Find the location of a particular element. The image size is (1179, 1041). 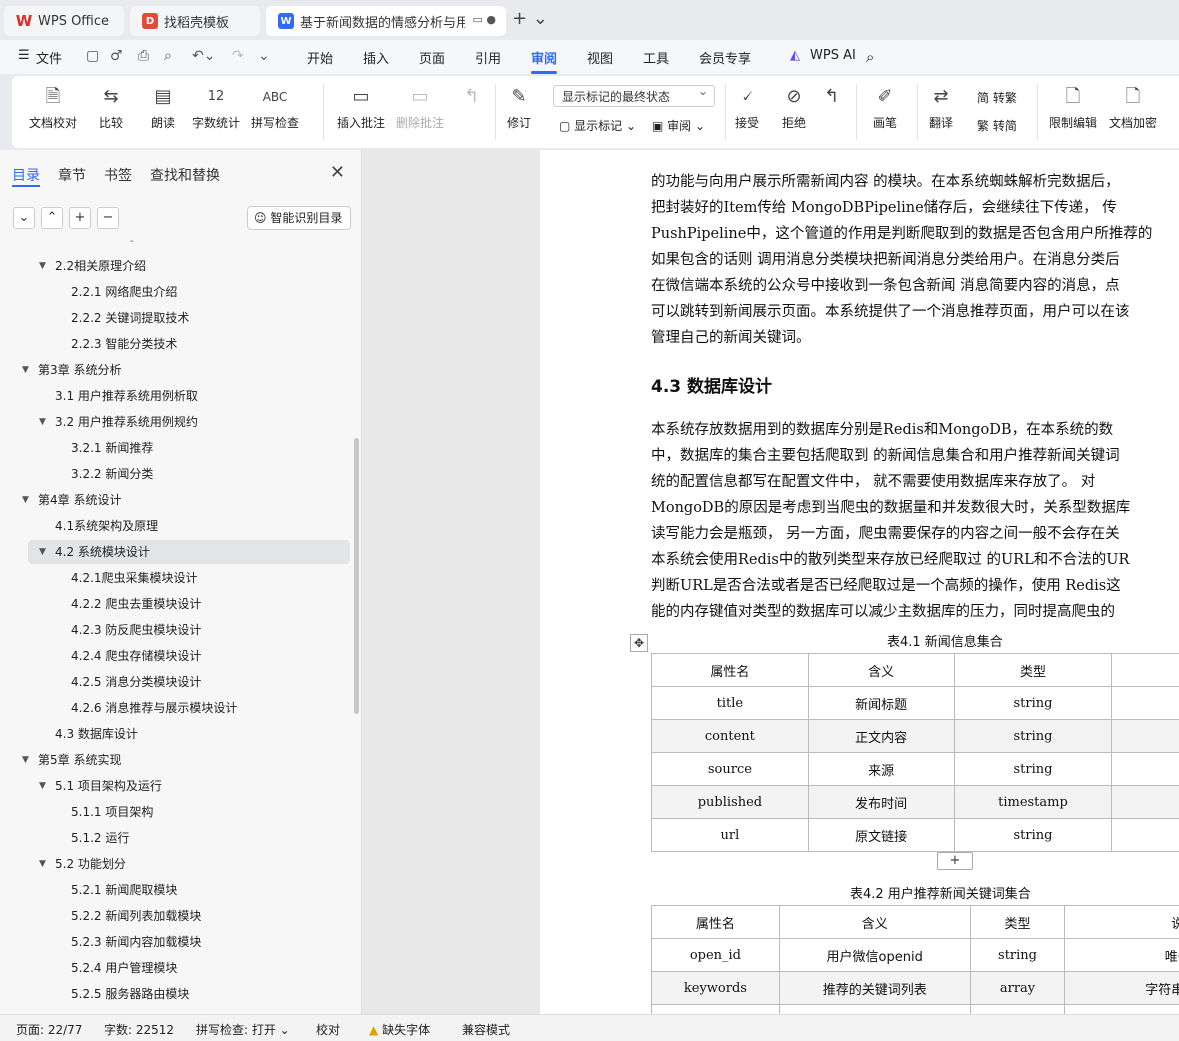

toc-item: ▼ 3.2 用户推荐系统用例规约 is located at coordinates (118, 422).